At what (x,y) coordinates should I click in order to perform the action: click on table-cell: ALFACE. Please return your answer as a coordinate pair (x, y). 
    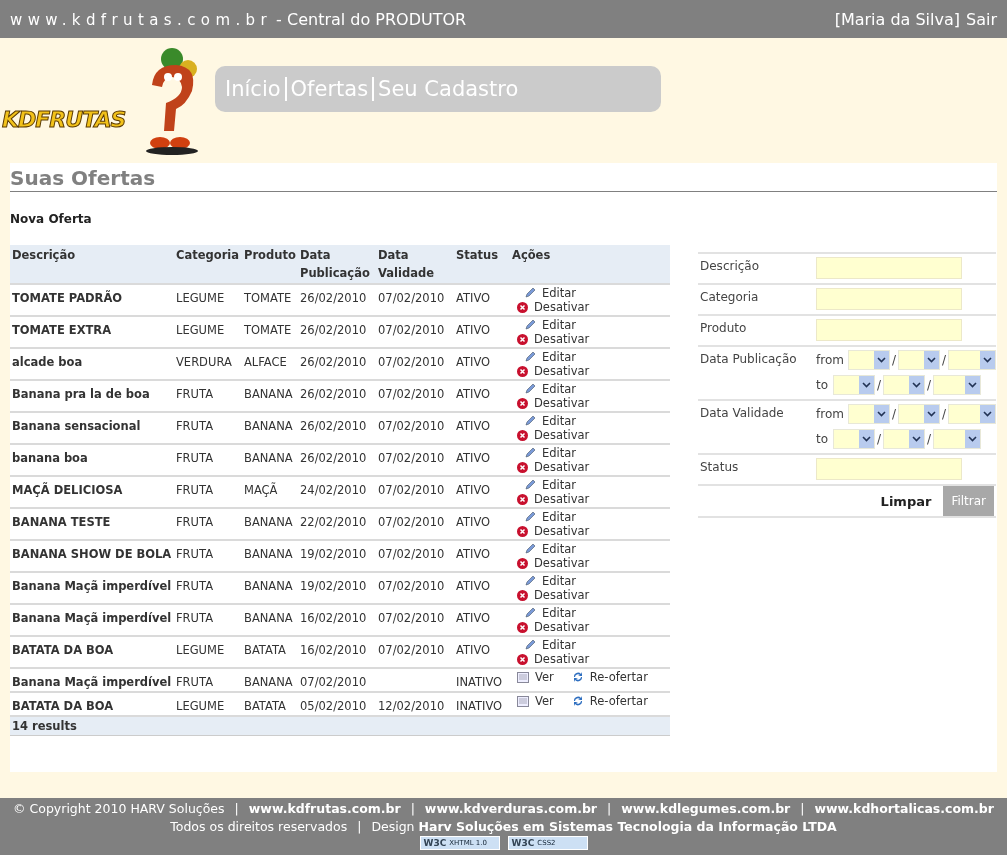
    Looking at the image, I should click on (270, 364).